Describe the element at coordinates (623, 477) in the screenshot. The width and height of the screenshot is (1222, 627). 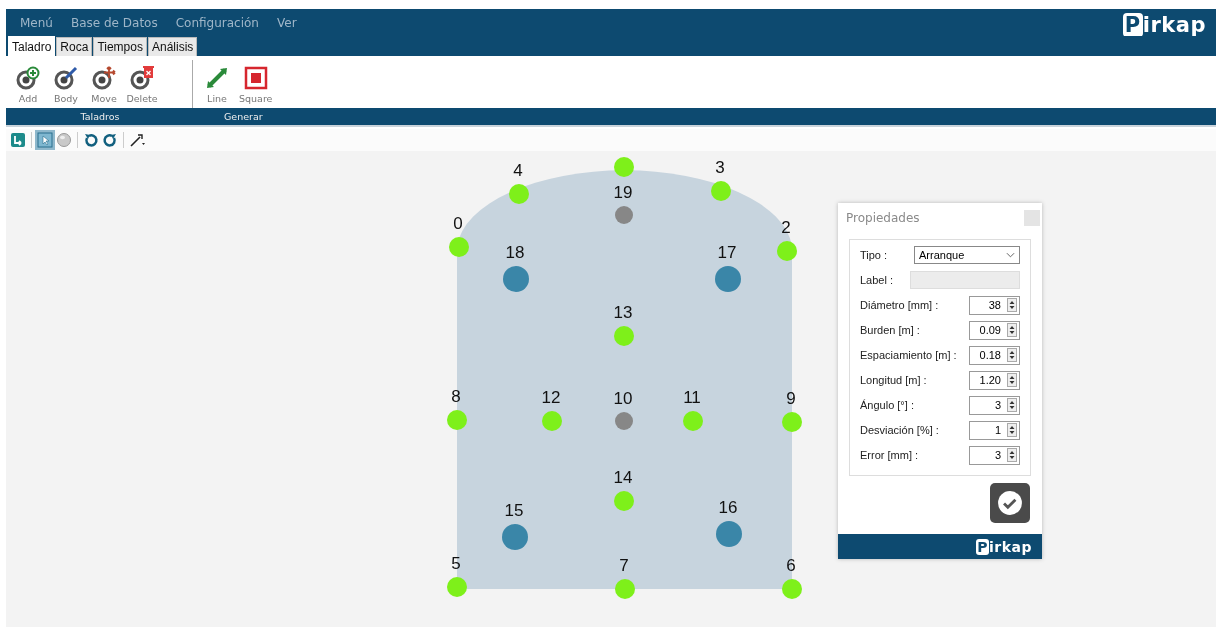
I see `hole-label: 14` at that location.